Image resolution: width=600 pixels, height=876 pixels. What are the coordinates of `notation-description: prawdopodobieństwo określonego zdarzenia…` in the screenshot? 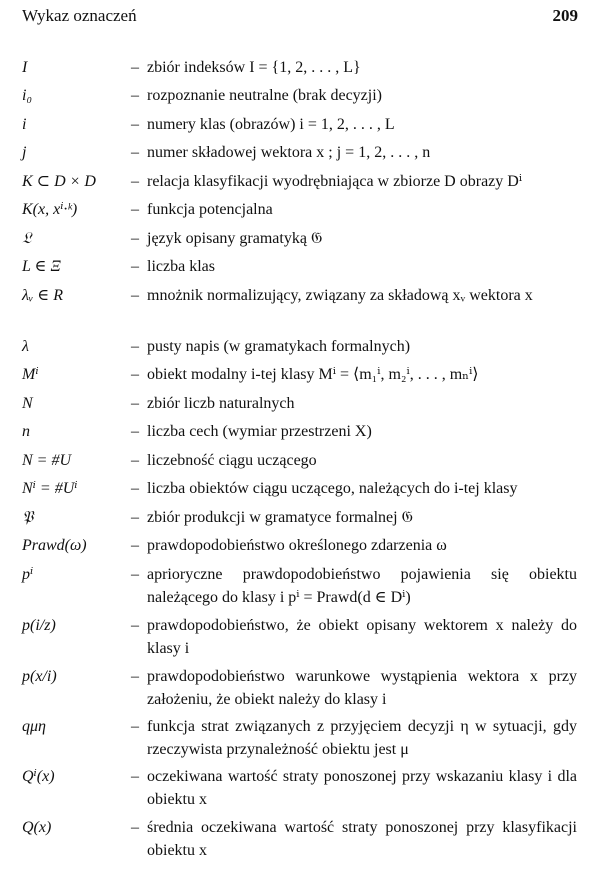 It's located at (297, 545).